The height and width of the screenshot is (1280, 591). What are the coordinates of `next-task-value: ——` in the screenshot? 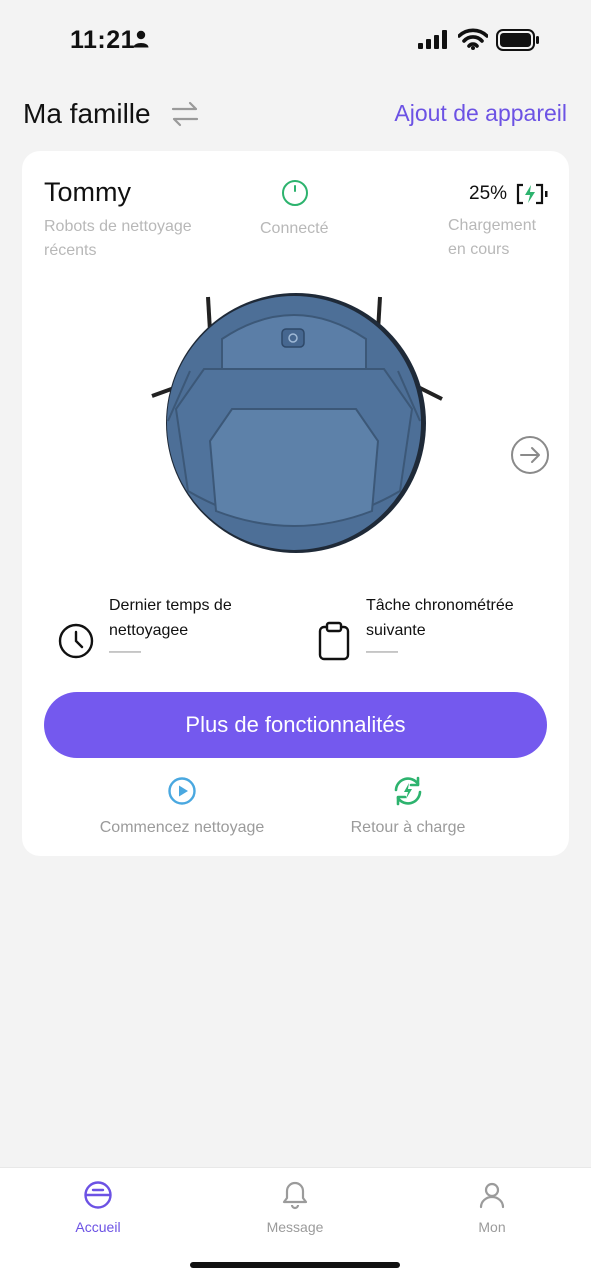 It's located at (382, 651).